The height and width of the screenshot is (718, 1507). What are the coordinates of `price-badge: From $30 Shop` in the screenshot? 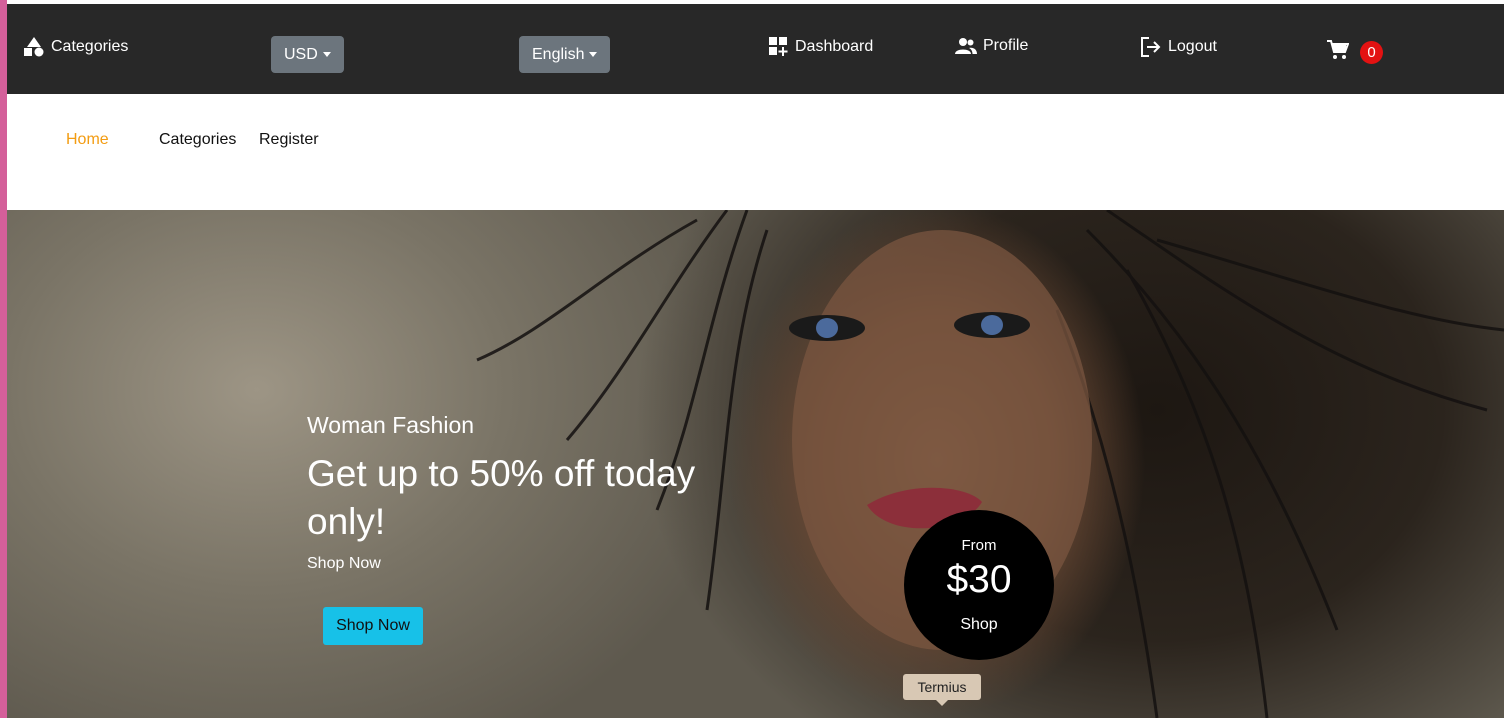 It's located at (979, 585).